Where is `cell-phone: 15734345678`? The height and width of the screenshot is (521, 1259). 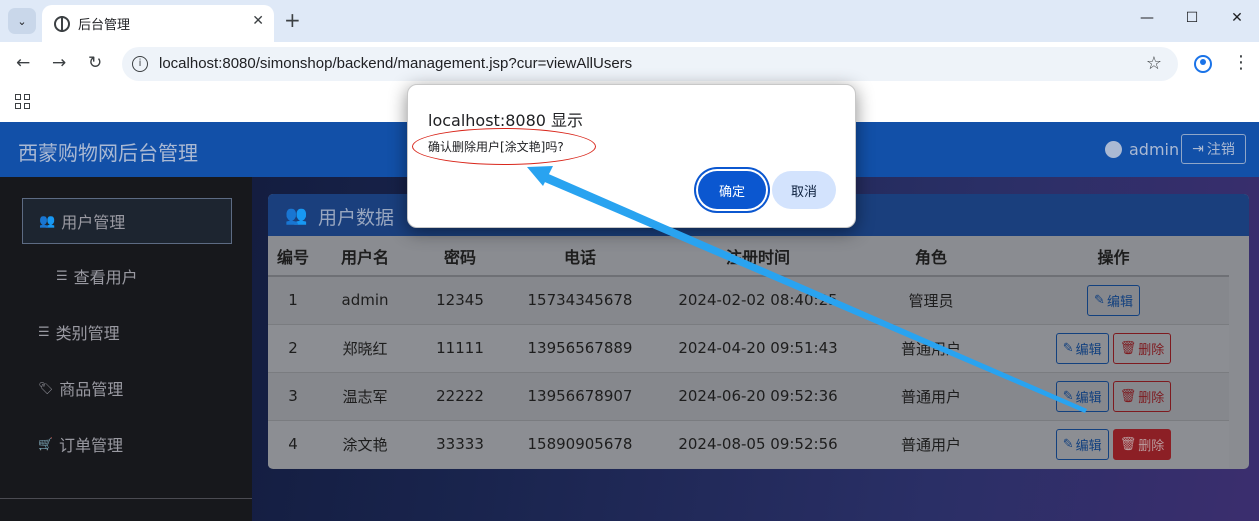 cell-phone: 15734345678 is located at coordinates (580, 299).